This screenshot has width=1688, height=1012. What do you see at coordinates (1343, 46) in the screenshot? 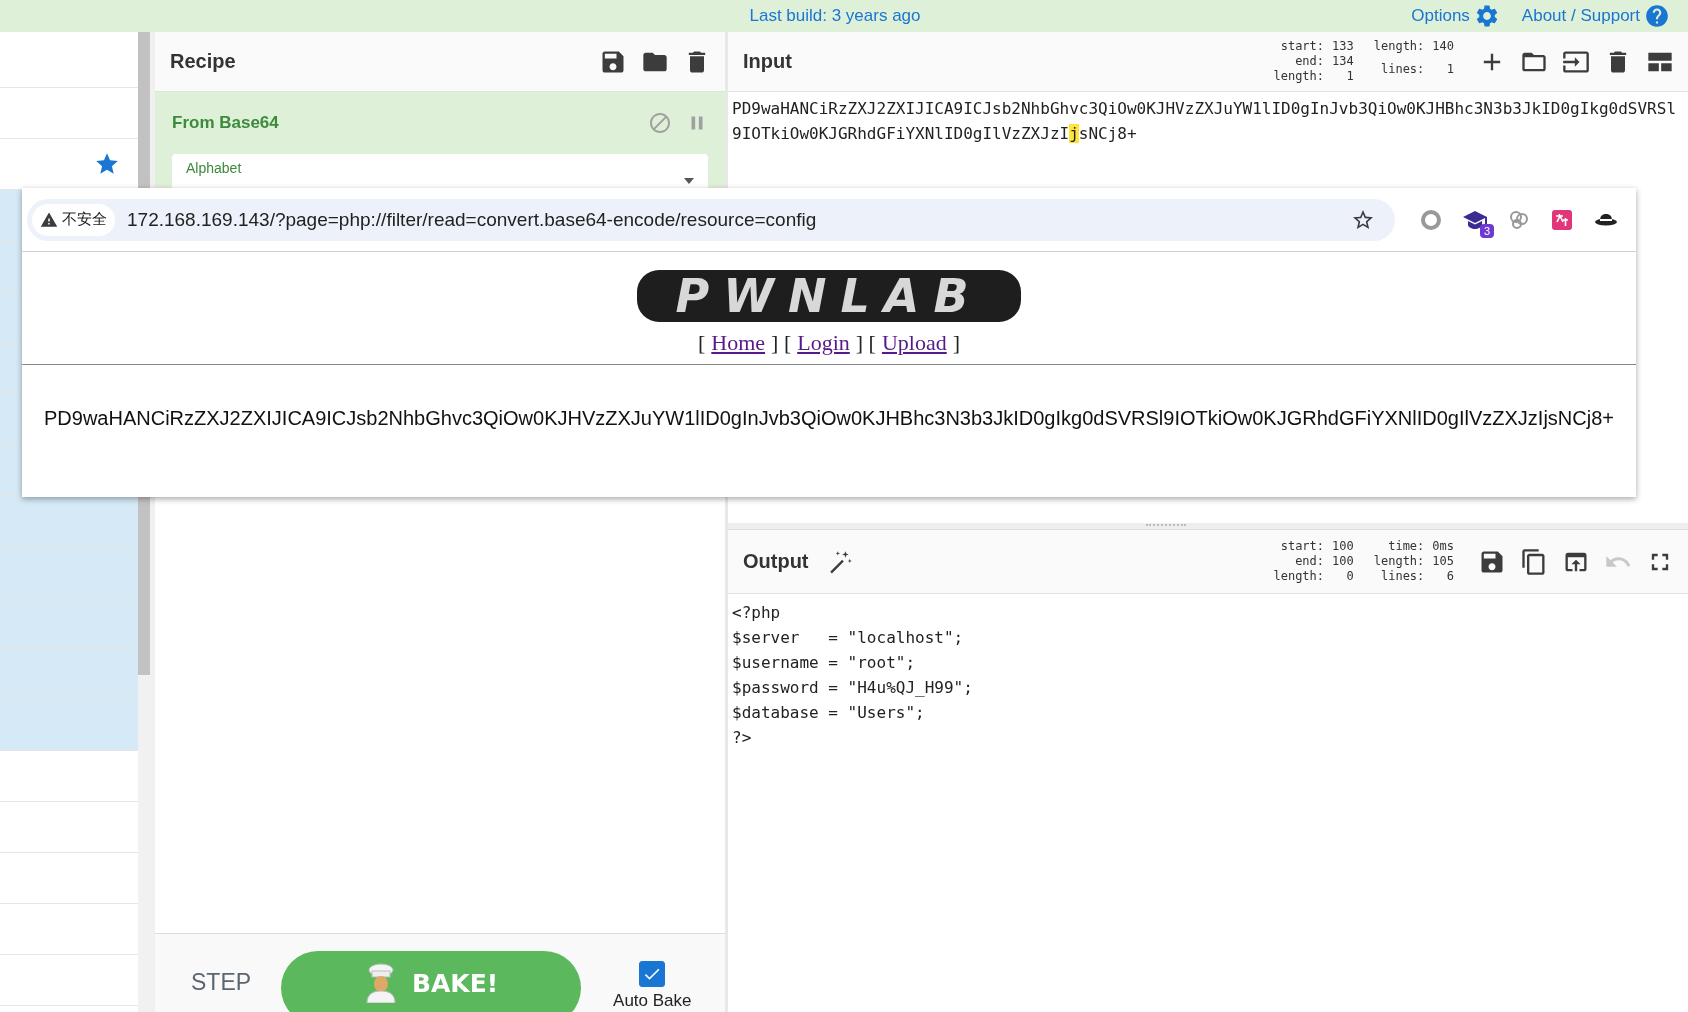
I see `stat-value: 133` at bounding box center [1343, 46].